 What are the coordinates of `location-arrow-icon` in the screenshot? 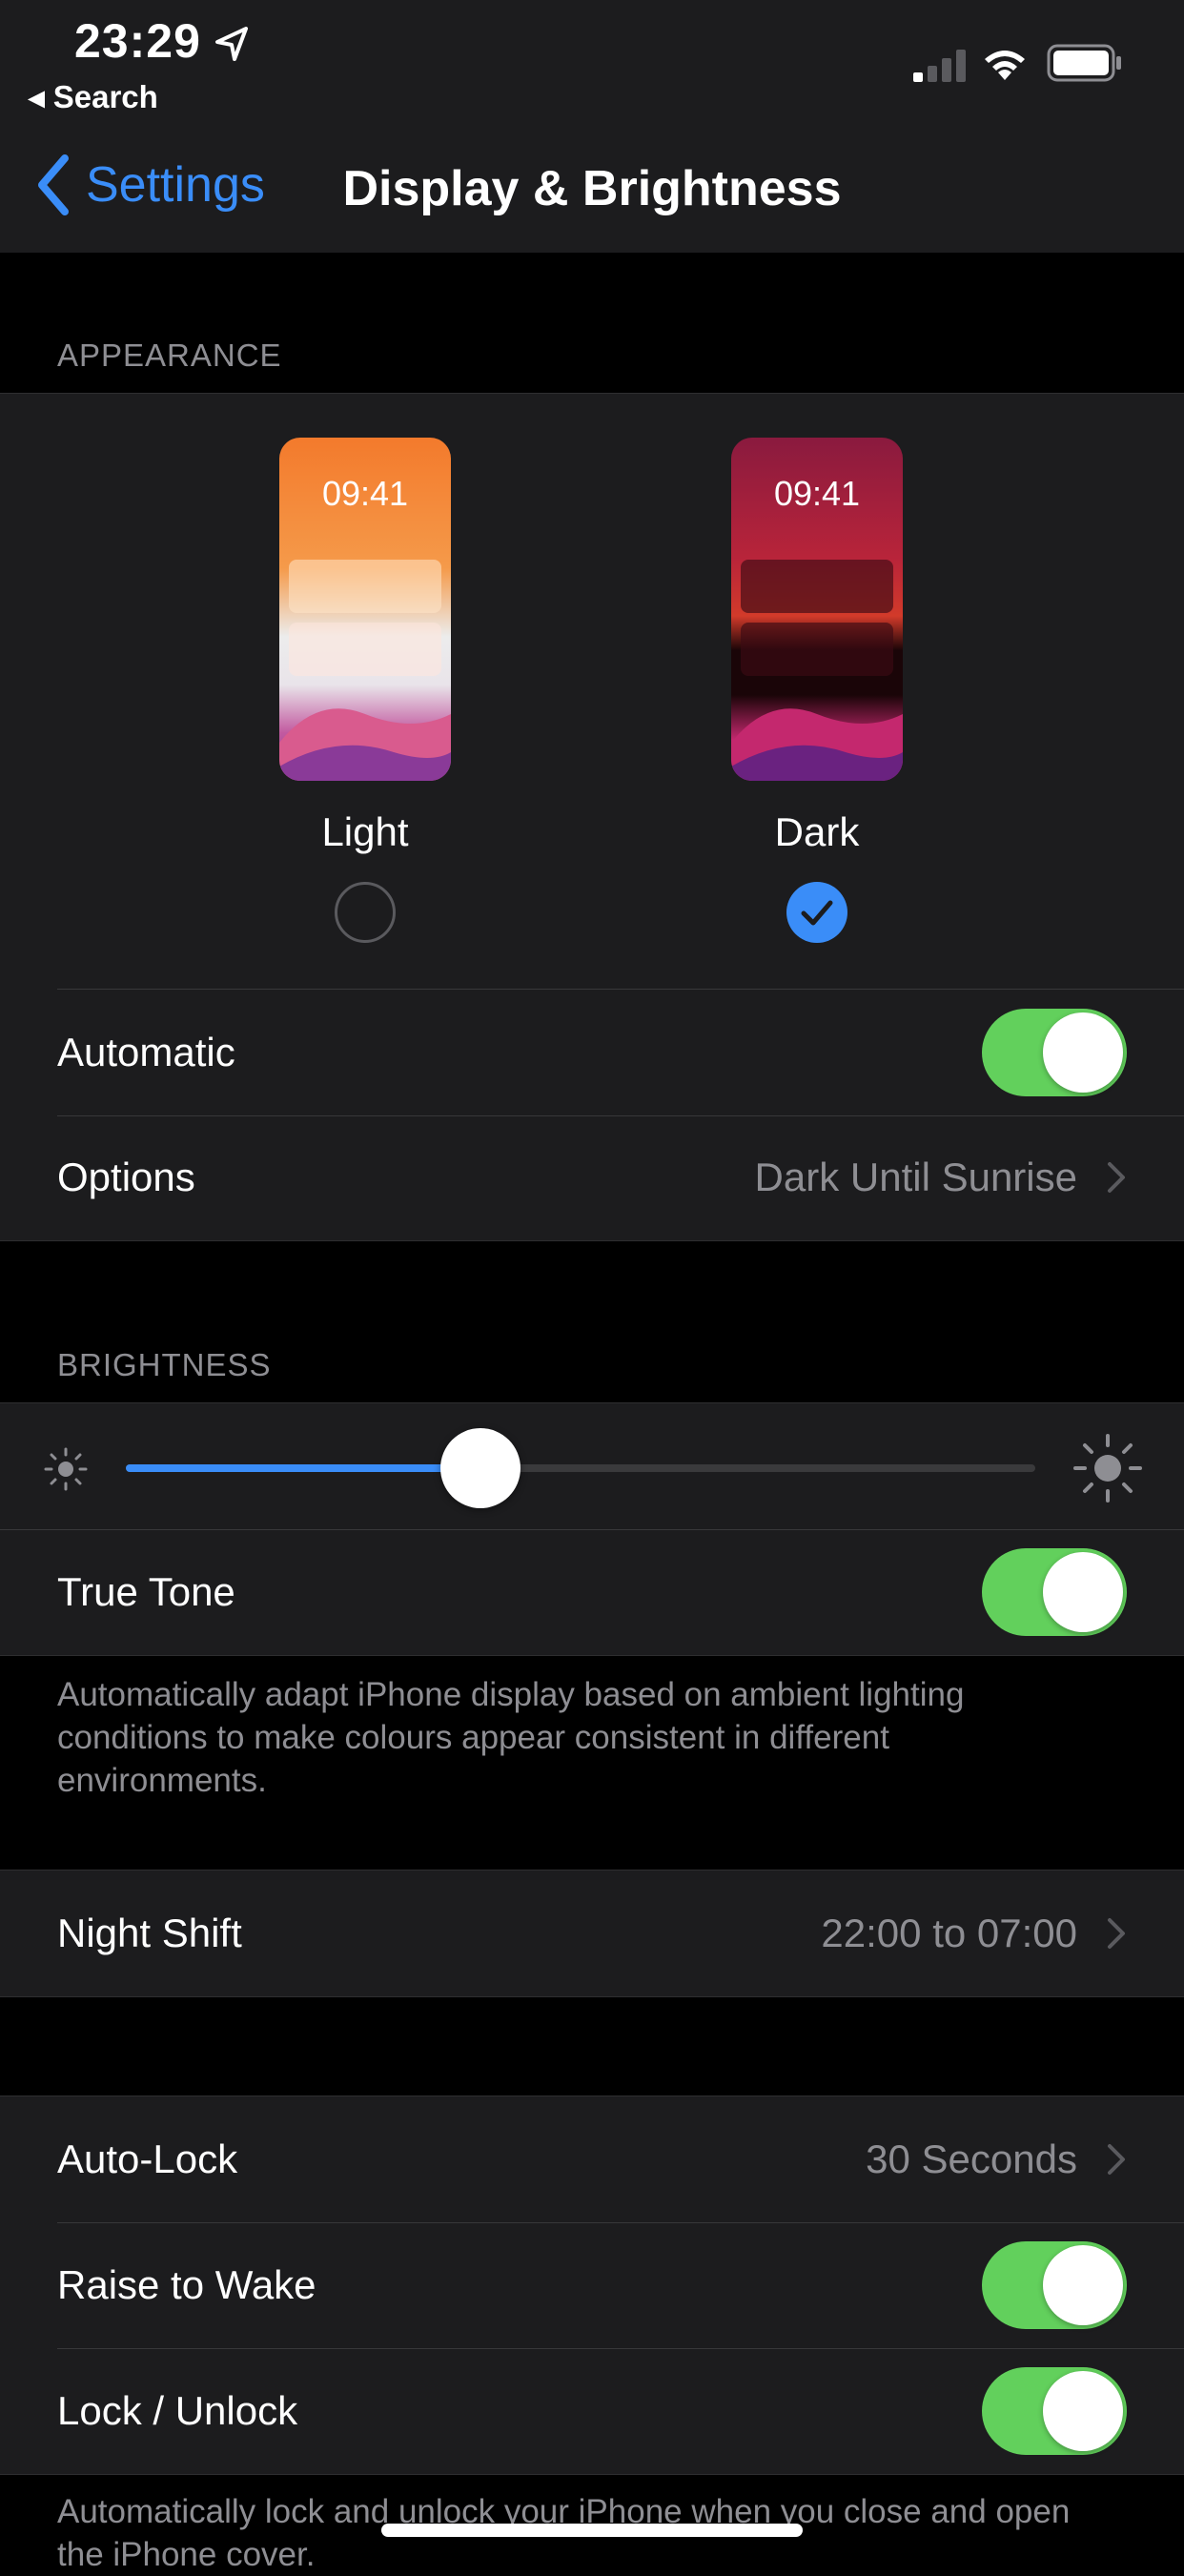 It's located at (231, 44).